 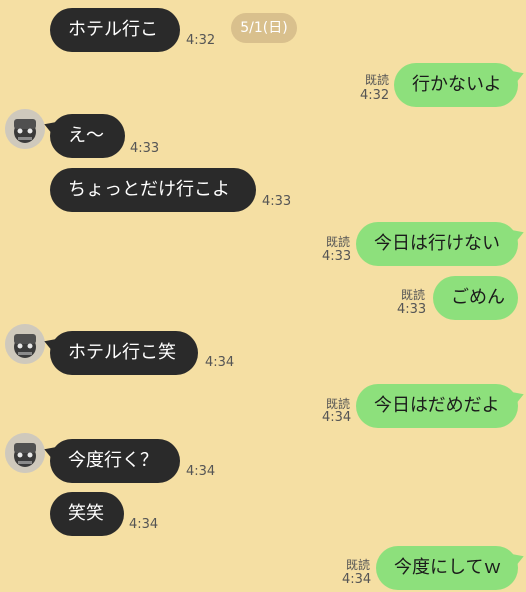 What do you see at coordinates (115, 30) in the screenshot?
I see `message-bubble-incoming: ホテル行こ` at bounding box center [115, 30].